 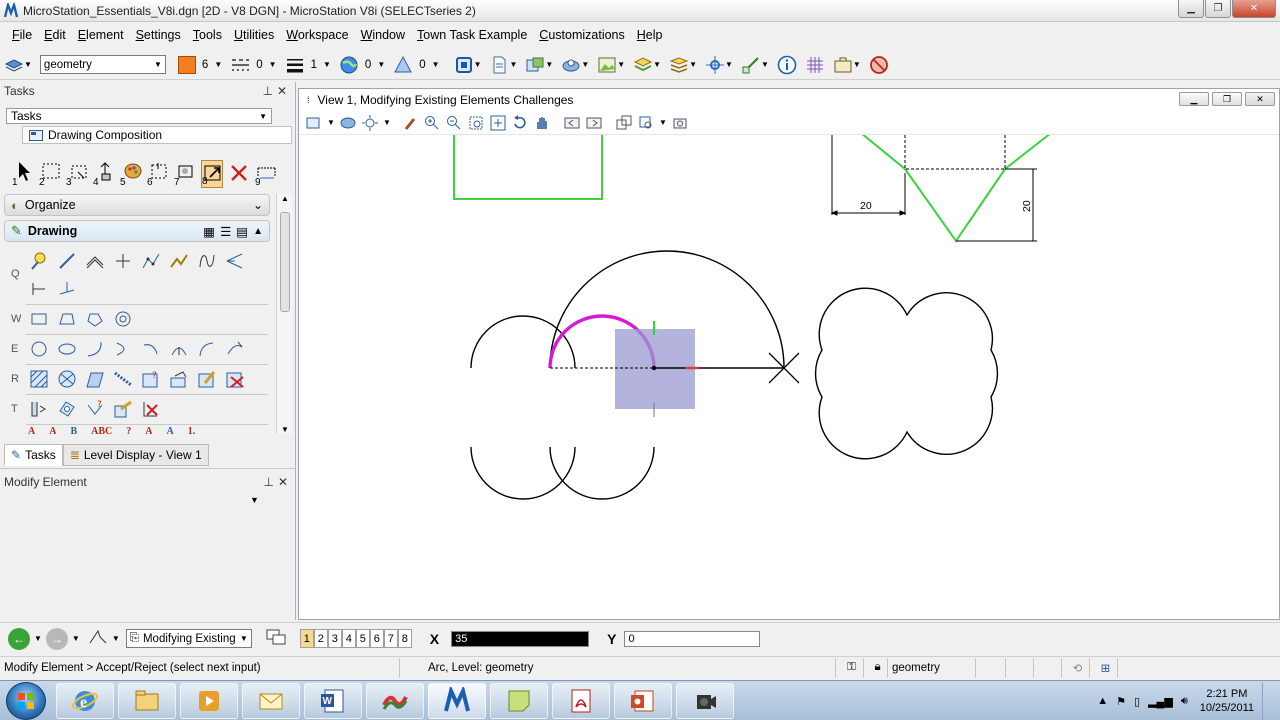 I want to click on network-signal-icon: ▂▄▆, so click(x=1160, y=701).